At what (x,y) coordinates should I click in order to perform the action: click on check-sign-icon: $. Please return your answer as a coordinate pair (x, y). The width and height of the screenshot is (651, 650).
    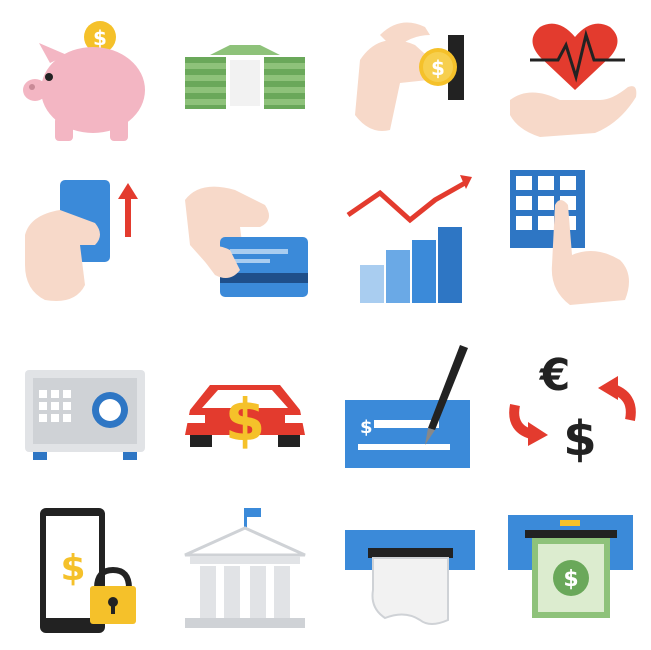
    Looking at the image, I should click on (415, 415).